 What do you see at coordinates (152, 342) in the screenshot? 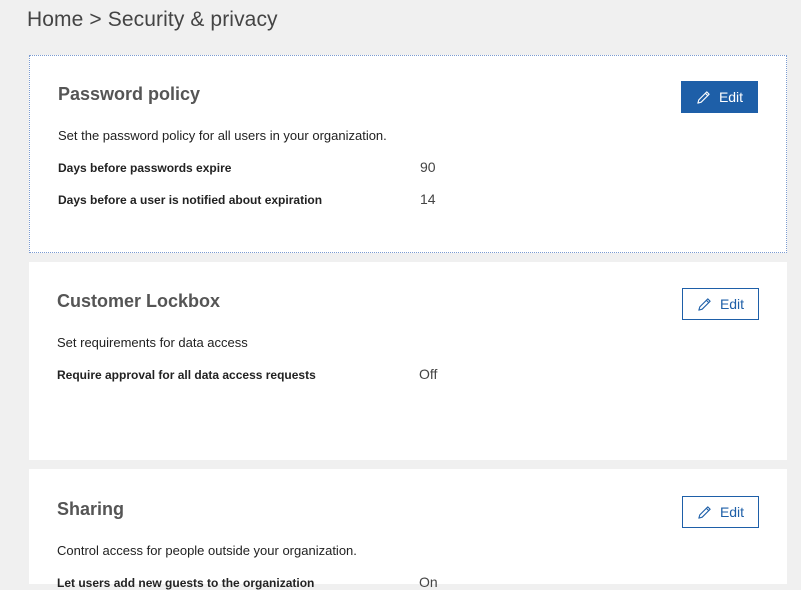
I see `card-description: Set requirements for data access` at bounding box center [152, 342].